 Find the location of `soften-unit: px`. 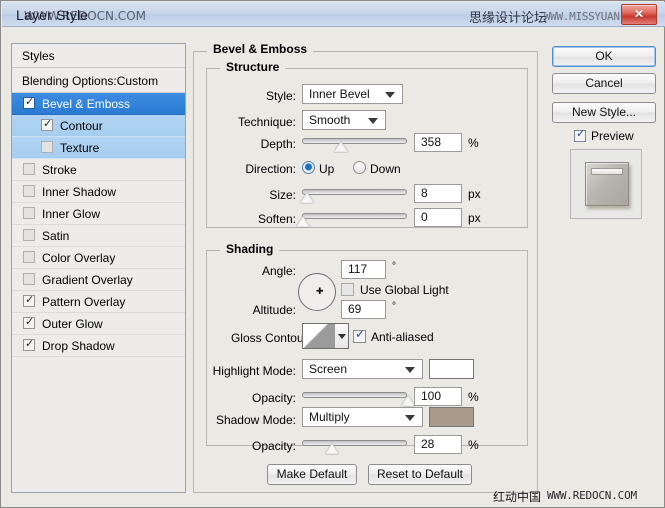

soften-unit: px is located at coordinates (474, 218).